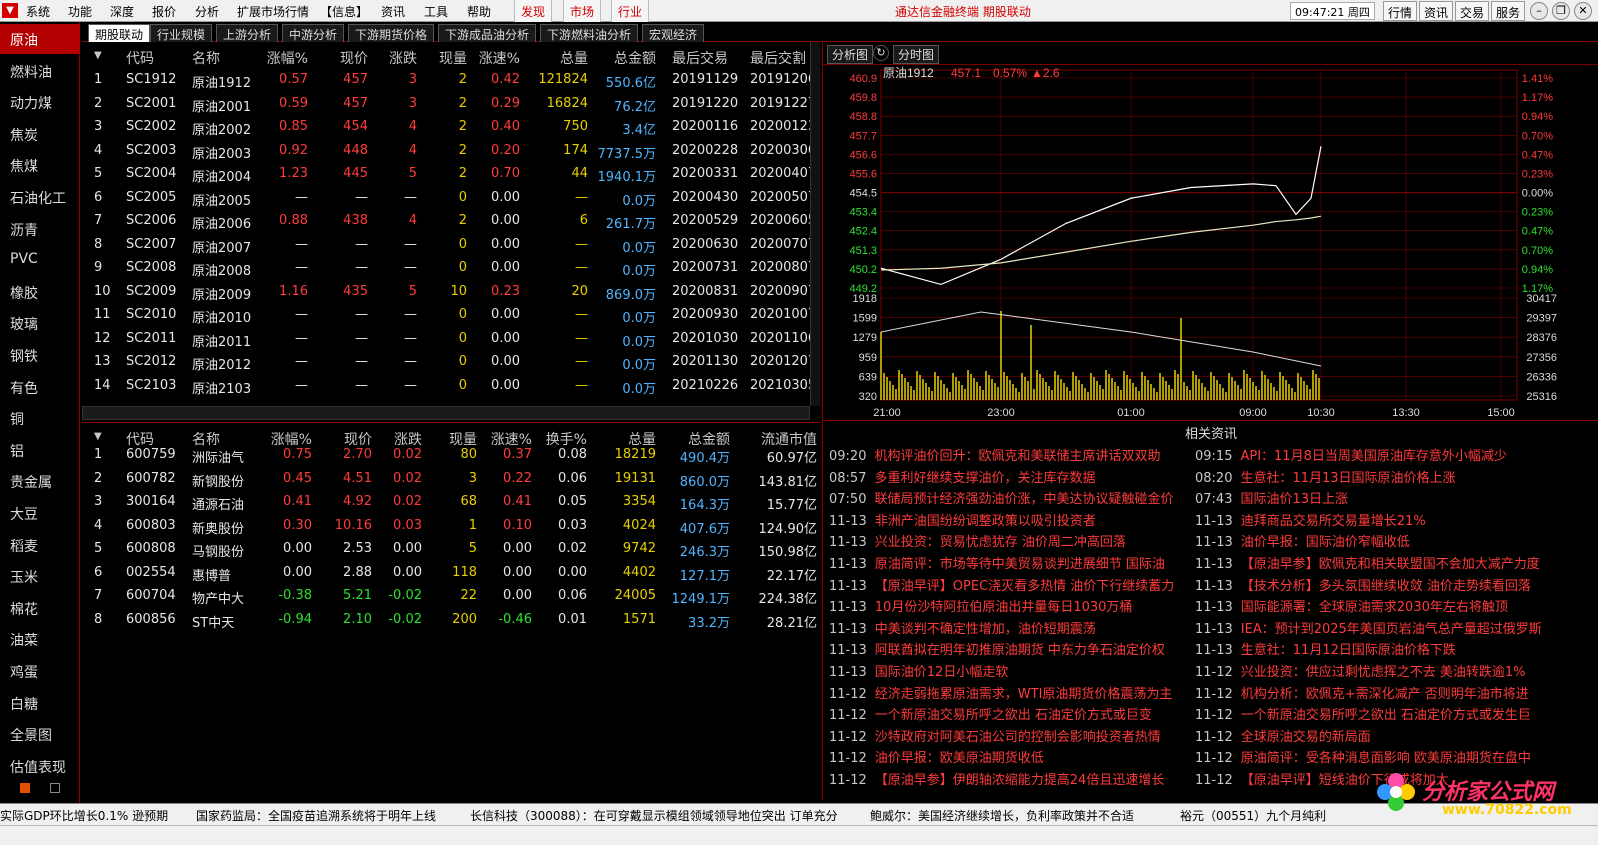 Image resolution: width=1598 pixels, height=845 pixels. What do you see at coordinates (479, 11) in the screenshot?
I see `menu-help: 帮助` at bounding box center [479, 11].